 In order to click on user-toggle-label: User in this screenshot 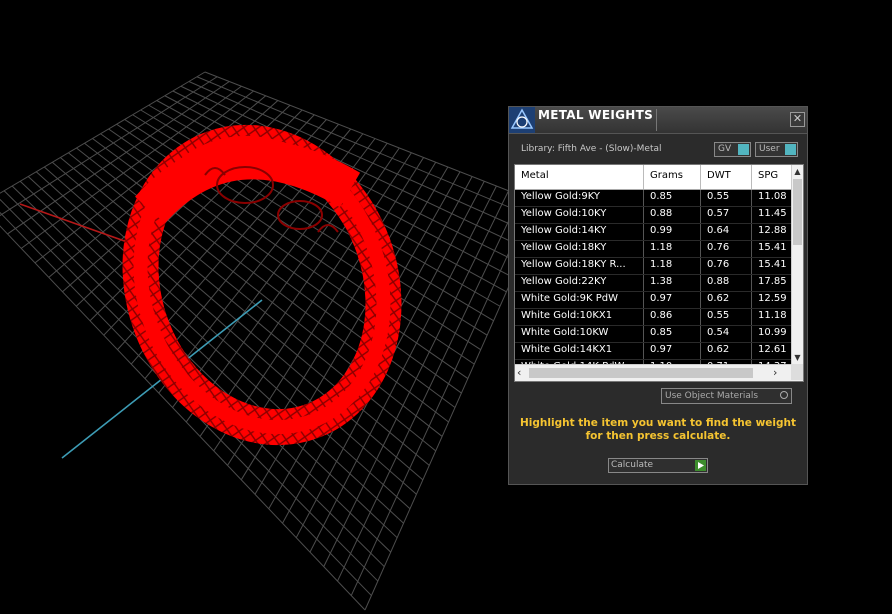, I will do `click(769, 149)`.